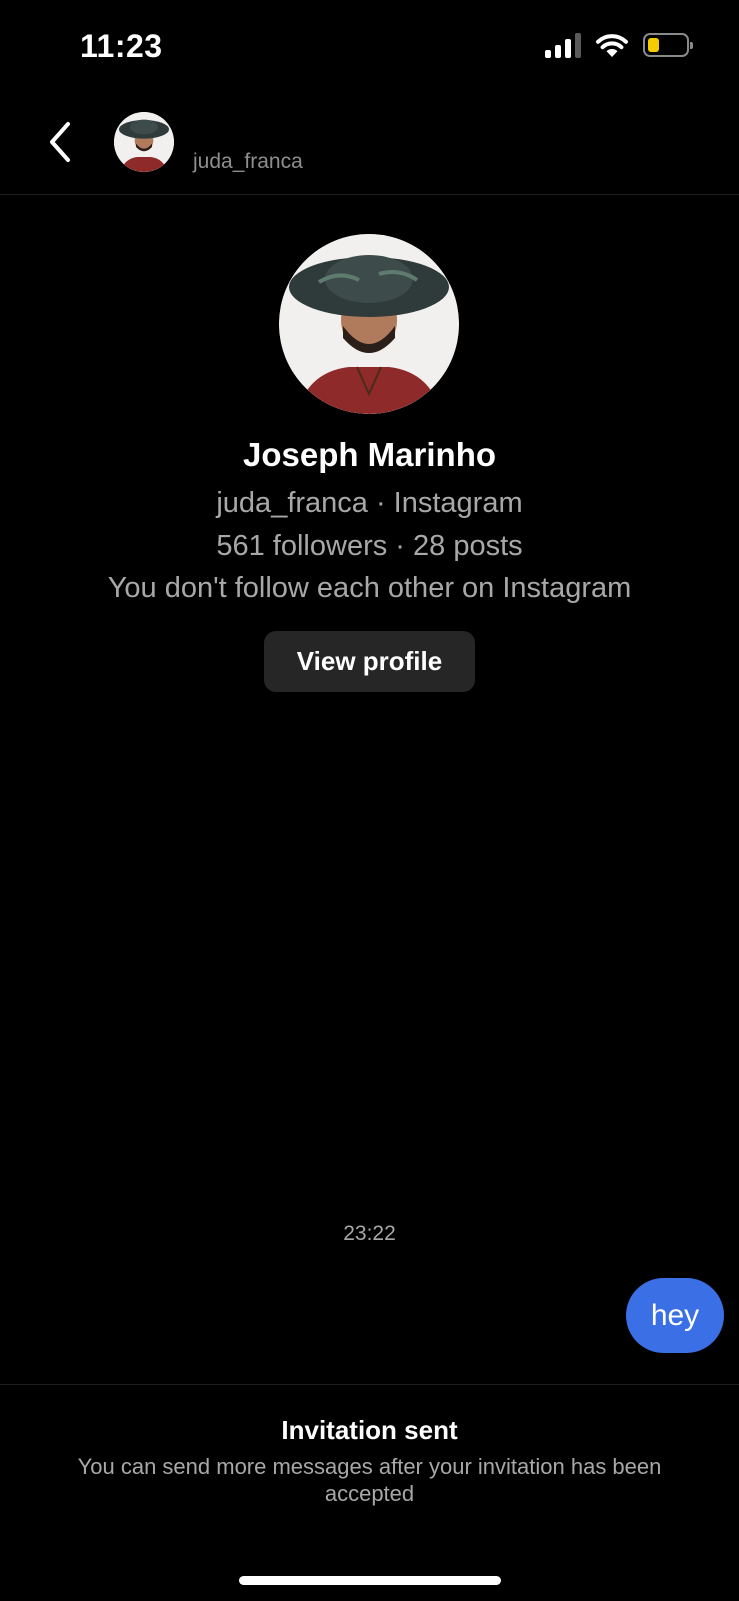 The width and height of the screenshot is (739, 1601). I want to click on back-button, so click(60, 142).